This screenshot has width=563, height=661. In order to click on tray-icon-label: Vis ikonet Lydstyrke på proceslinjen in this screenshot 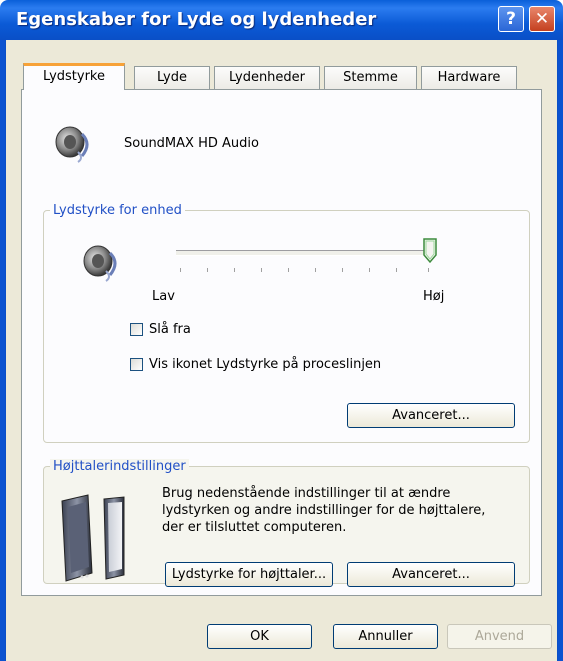, I will do `click(265, 364)`.